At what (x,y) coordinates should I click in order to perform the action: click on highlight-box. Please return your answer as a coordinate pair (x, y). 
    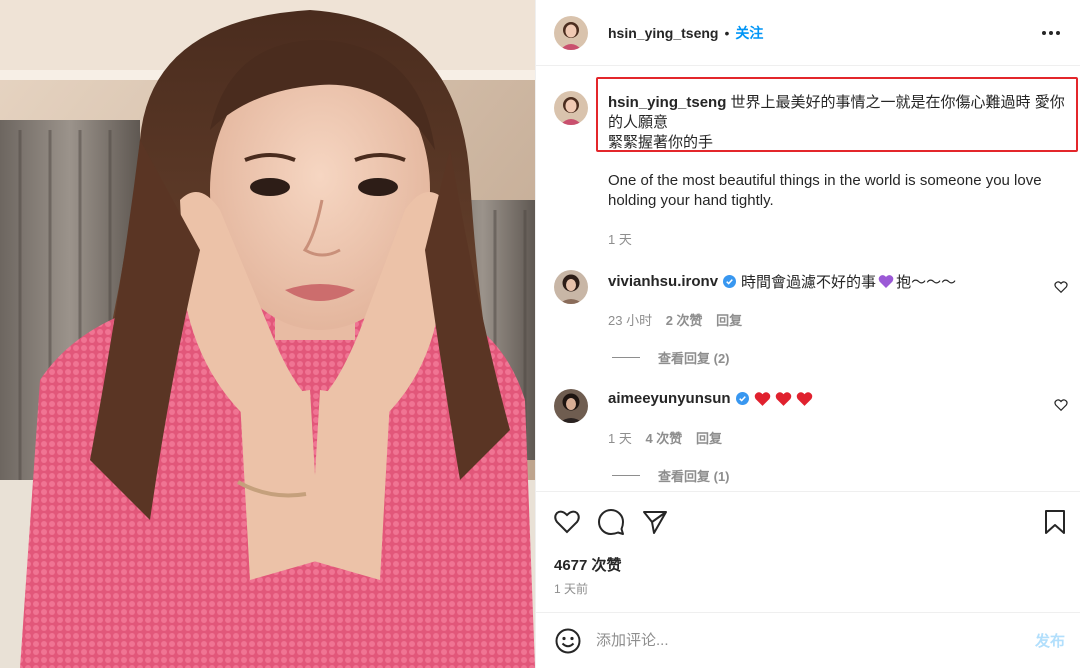
    Looking at the image, I should click on (837, 114).